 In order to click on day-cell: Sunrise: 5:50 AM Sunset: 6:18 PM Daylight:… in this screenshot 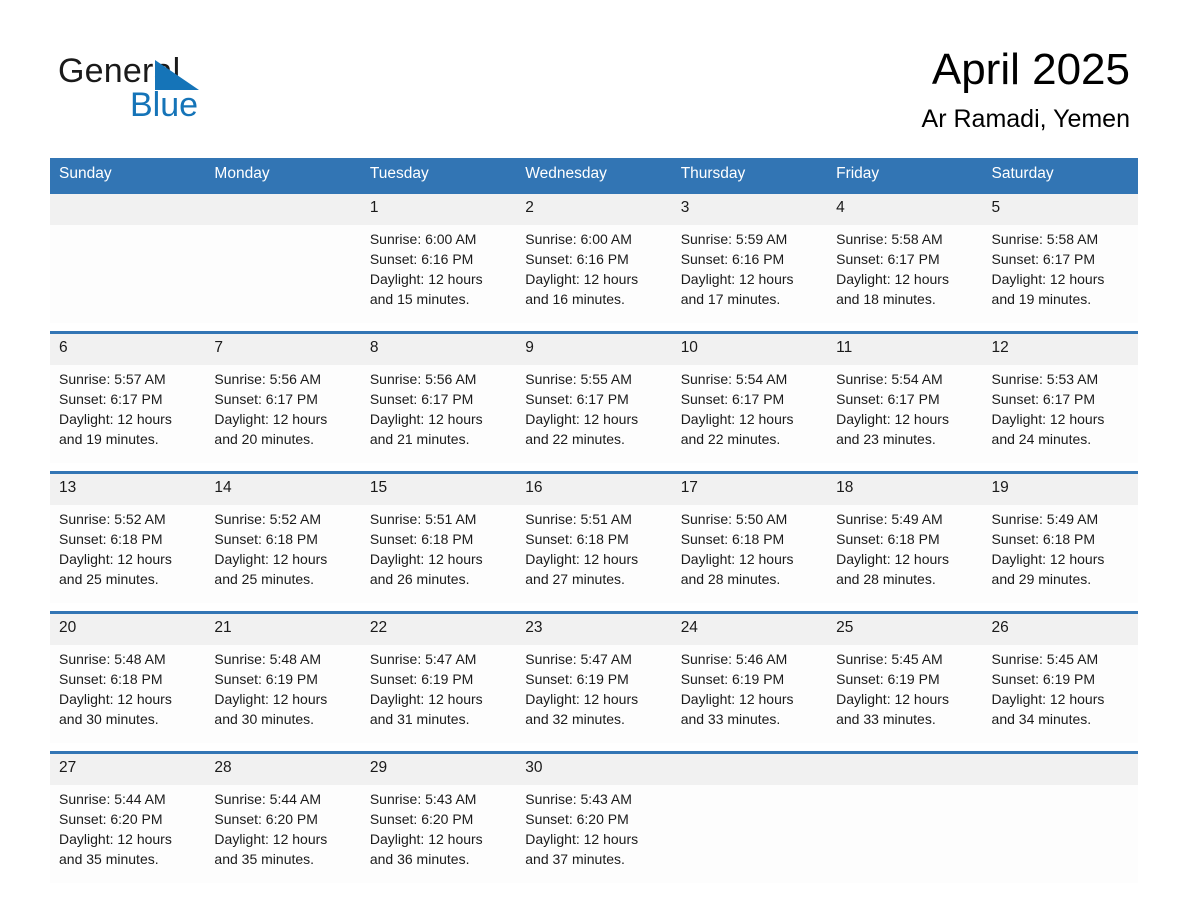, I will do `click(749, 554)`.